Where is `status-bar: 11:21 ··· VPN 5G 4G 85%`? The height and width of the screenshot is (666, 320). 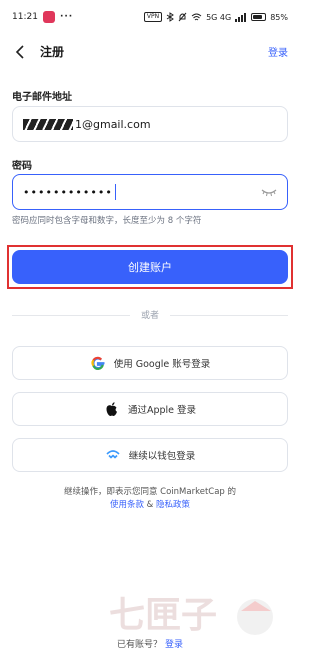 status-bar: 11:21 ··· VPN 5G 4G 85% is located at coordinates (150, 17).